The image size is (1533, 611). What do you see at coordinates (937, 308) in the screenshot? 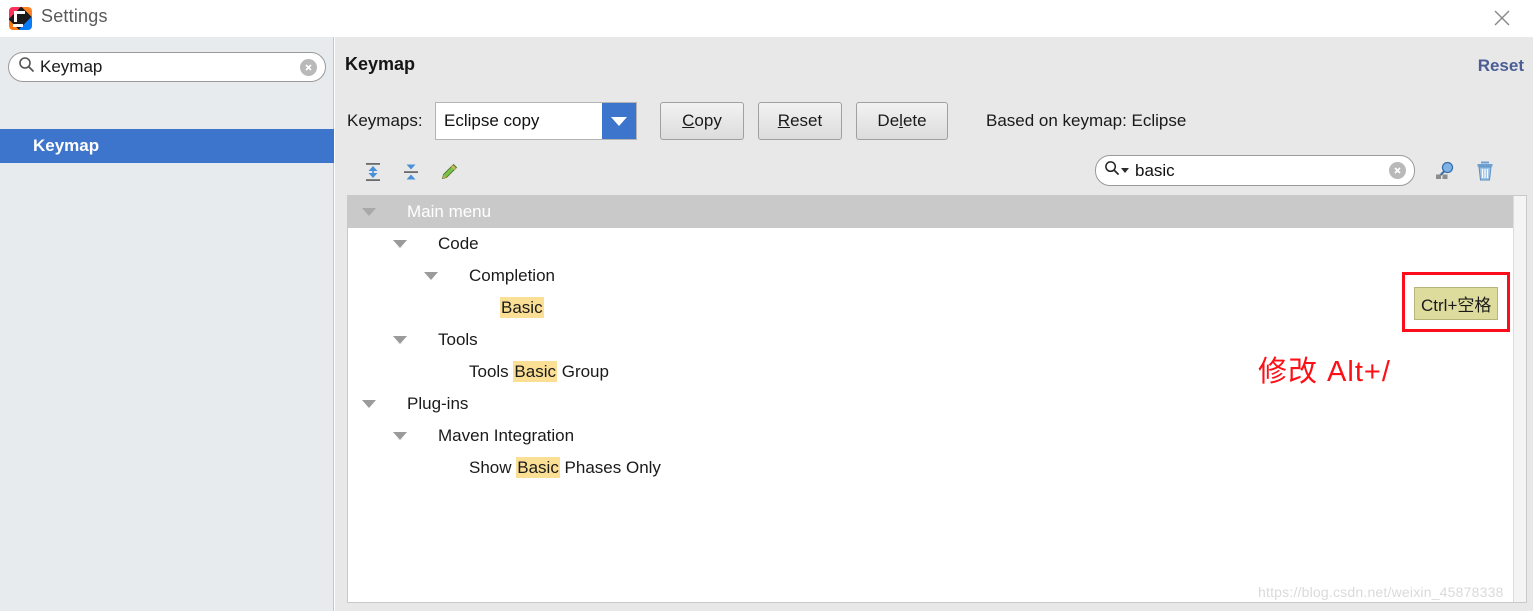
I see `tree-row: Basic` at bounding box center [937, 308].